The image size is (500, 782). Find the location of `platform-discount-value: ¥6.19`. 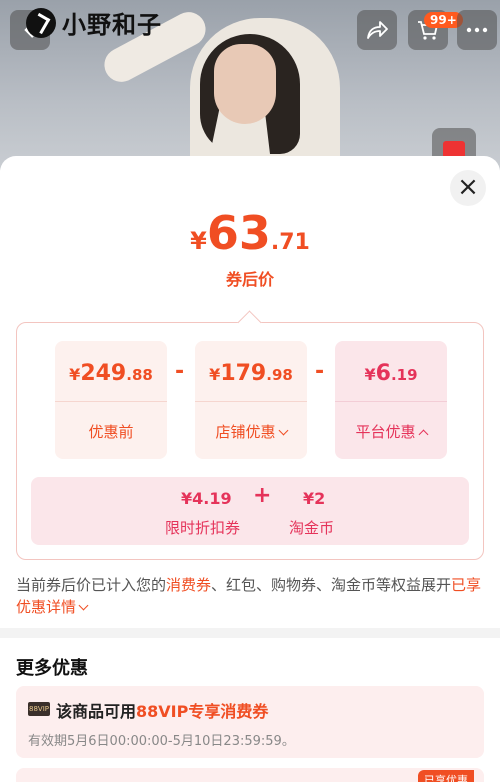

platform-discount-value: ¥6.19 is located at coordinates (391, 373).